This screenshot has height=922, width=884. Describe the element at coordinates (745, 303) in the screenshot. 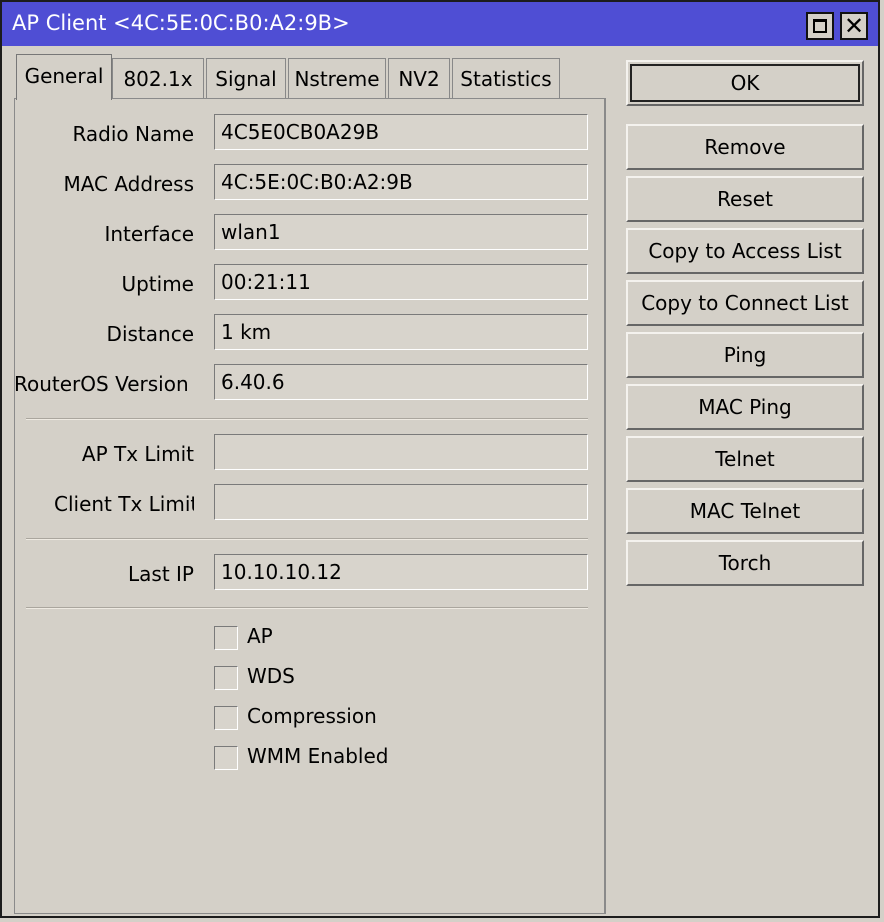

I see `copy-to-connect-list-button: Copy to Connect List` at that location.